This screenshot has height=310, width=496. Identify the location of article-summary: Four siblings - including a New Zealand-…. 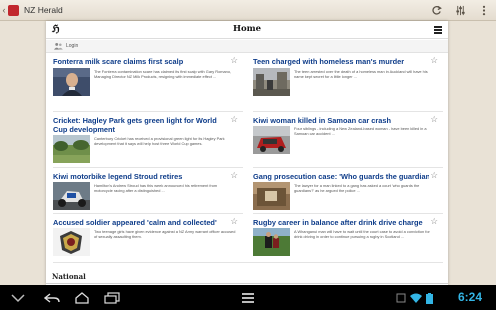
(360, 131).